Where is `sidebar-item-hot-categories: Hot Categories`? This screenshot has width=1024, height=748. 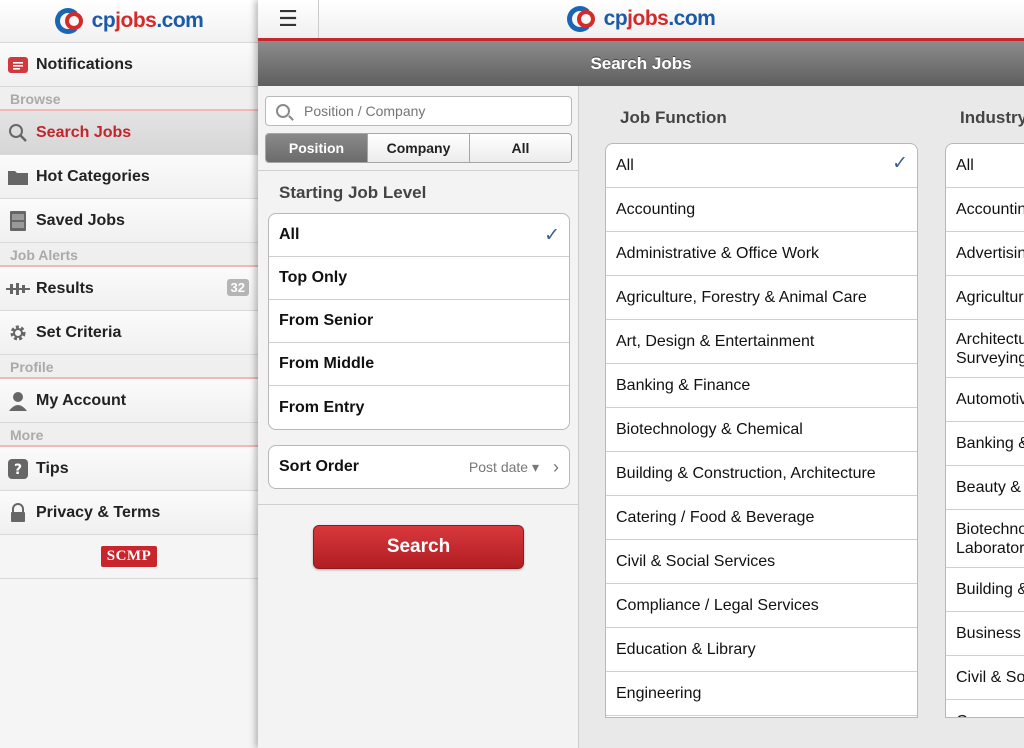 sidebar-item-hot-categories: Hot Categories is located at coordinates (129, 177).